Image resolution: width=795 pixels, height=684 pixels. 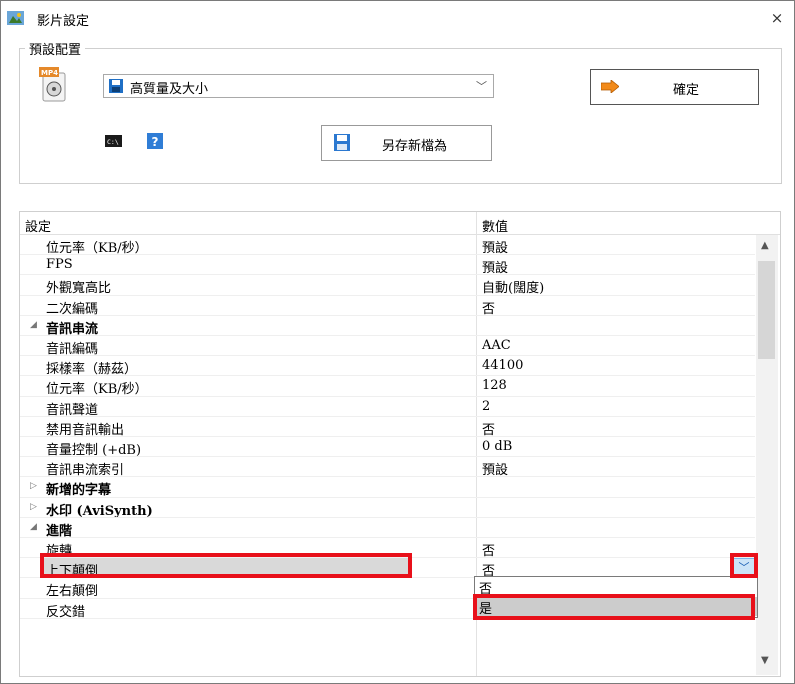 What do you see at coordinates (686, 90) in the screenshot?
I see `confirm-label: 確定` at bounding box center [686, 90].